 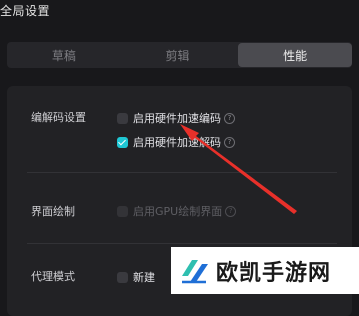 I want to click on gpu-render-checkbox, so click(x=122, y=211).